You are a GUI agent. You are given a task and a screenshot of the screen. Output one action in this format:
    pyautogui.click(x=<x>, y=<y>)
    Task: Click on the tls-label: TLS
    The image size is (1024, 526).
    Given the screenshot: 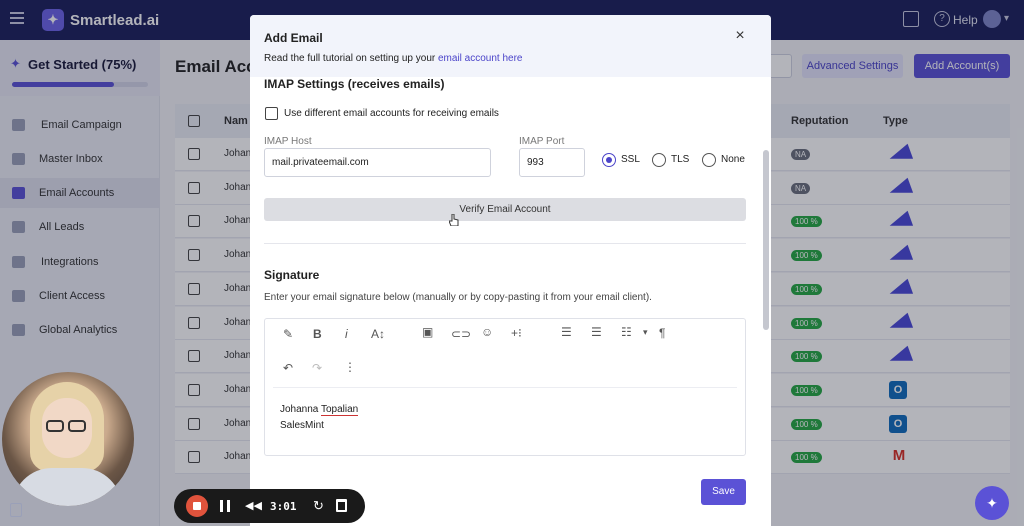 What is the action you would take?
    pyautogui.click(x=680, y=159)
    